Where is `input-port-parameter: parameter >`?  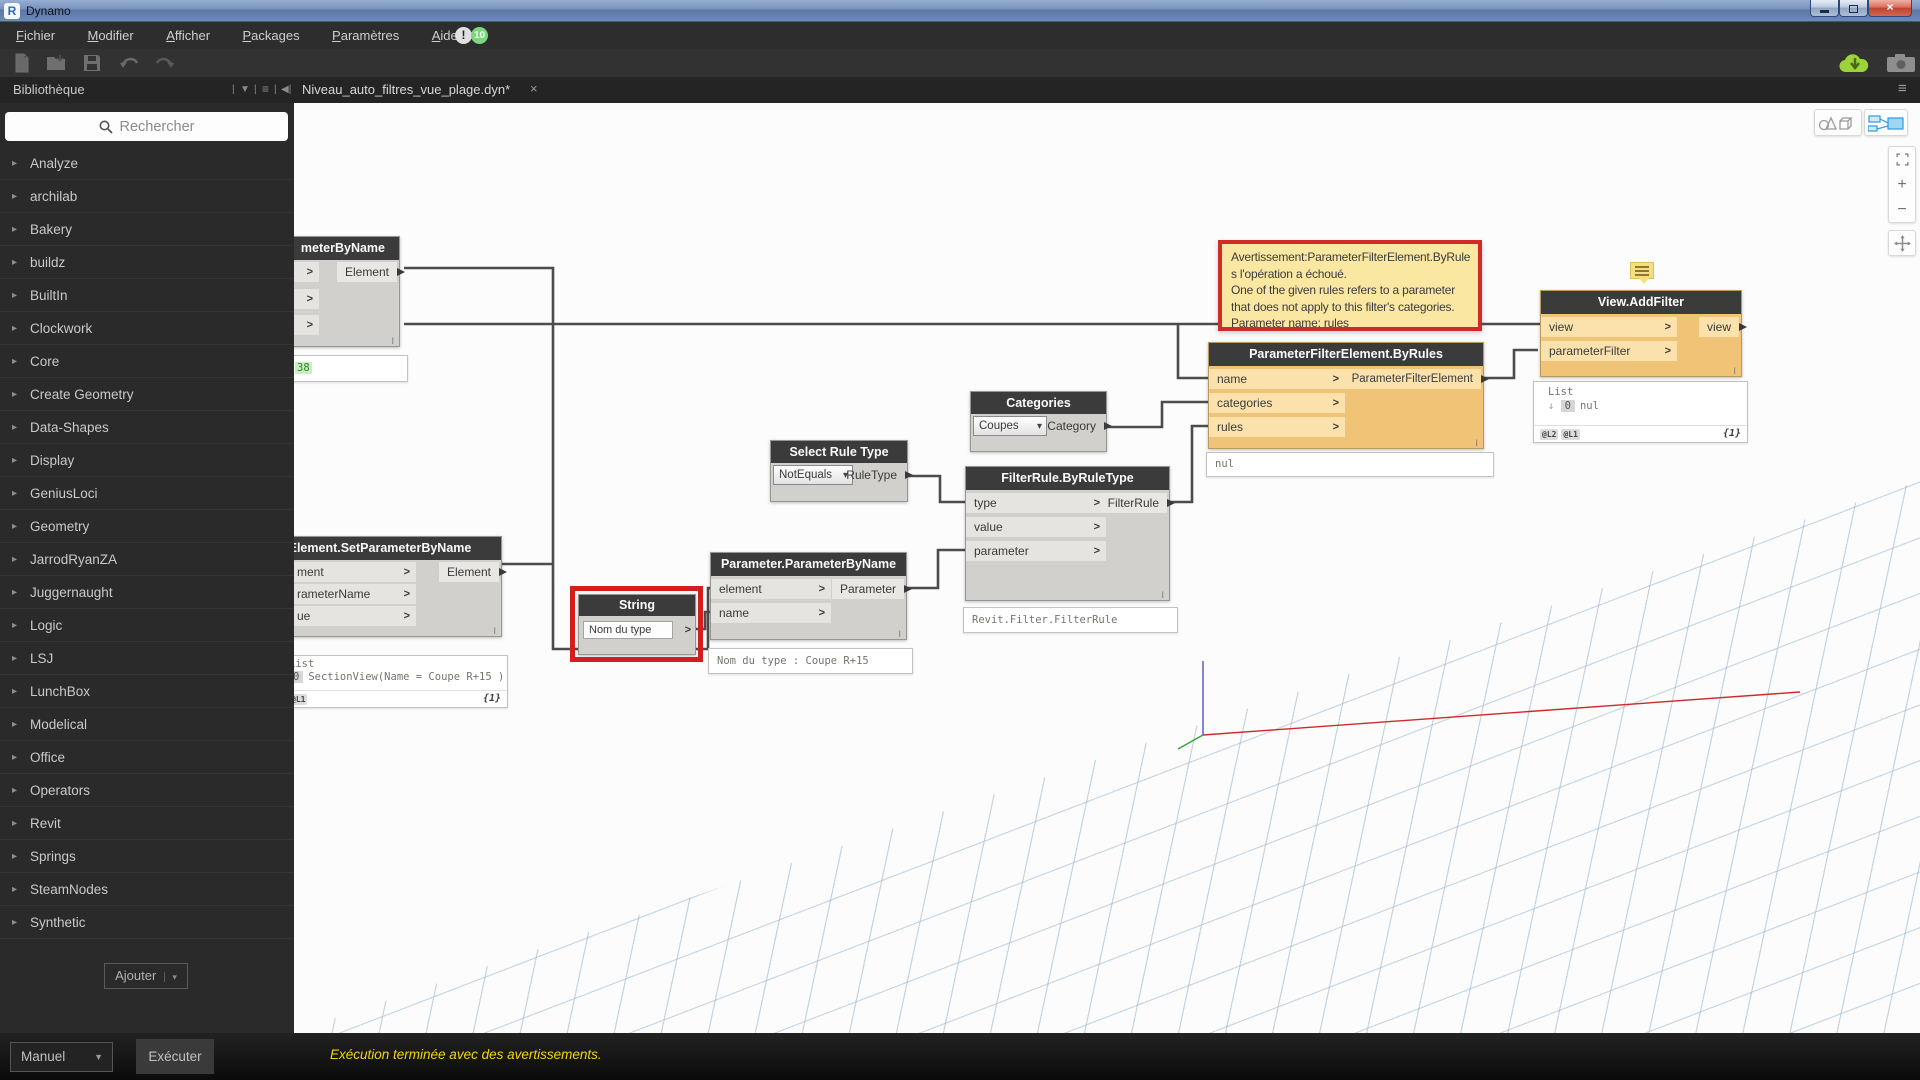
input-port-parameter: parameter > is located at coordinates (1036, 551).